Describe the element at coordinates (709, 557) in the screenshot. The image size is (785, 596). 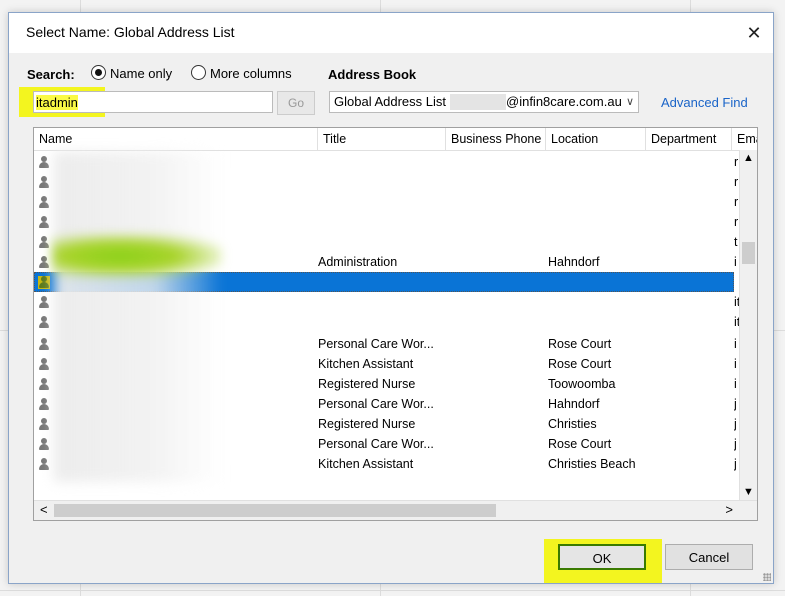
I see `cancel-button: Cancel` at that location.